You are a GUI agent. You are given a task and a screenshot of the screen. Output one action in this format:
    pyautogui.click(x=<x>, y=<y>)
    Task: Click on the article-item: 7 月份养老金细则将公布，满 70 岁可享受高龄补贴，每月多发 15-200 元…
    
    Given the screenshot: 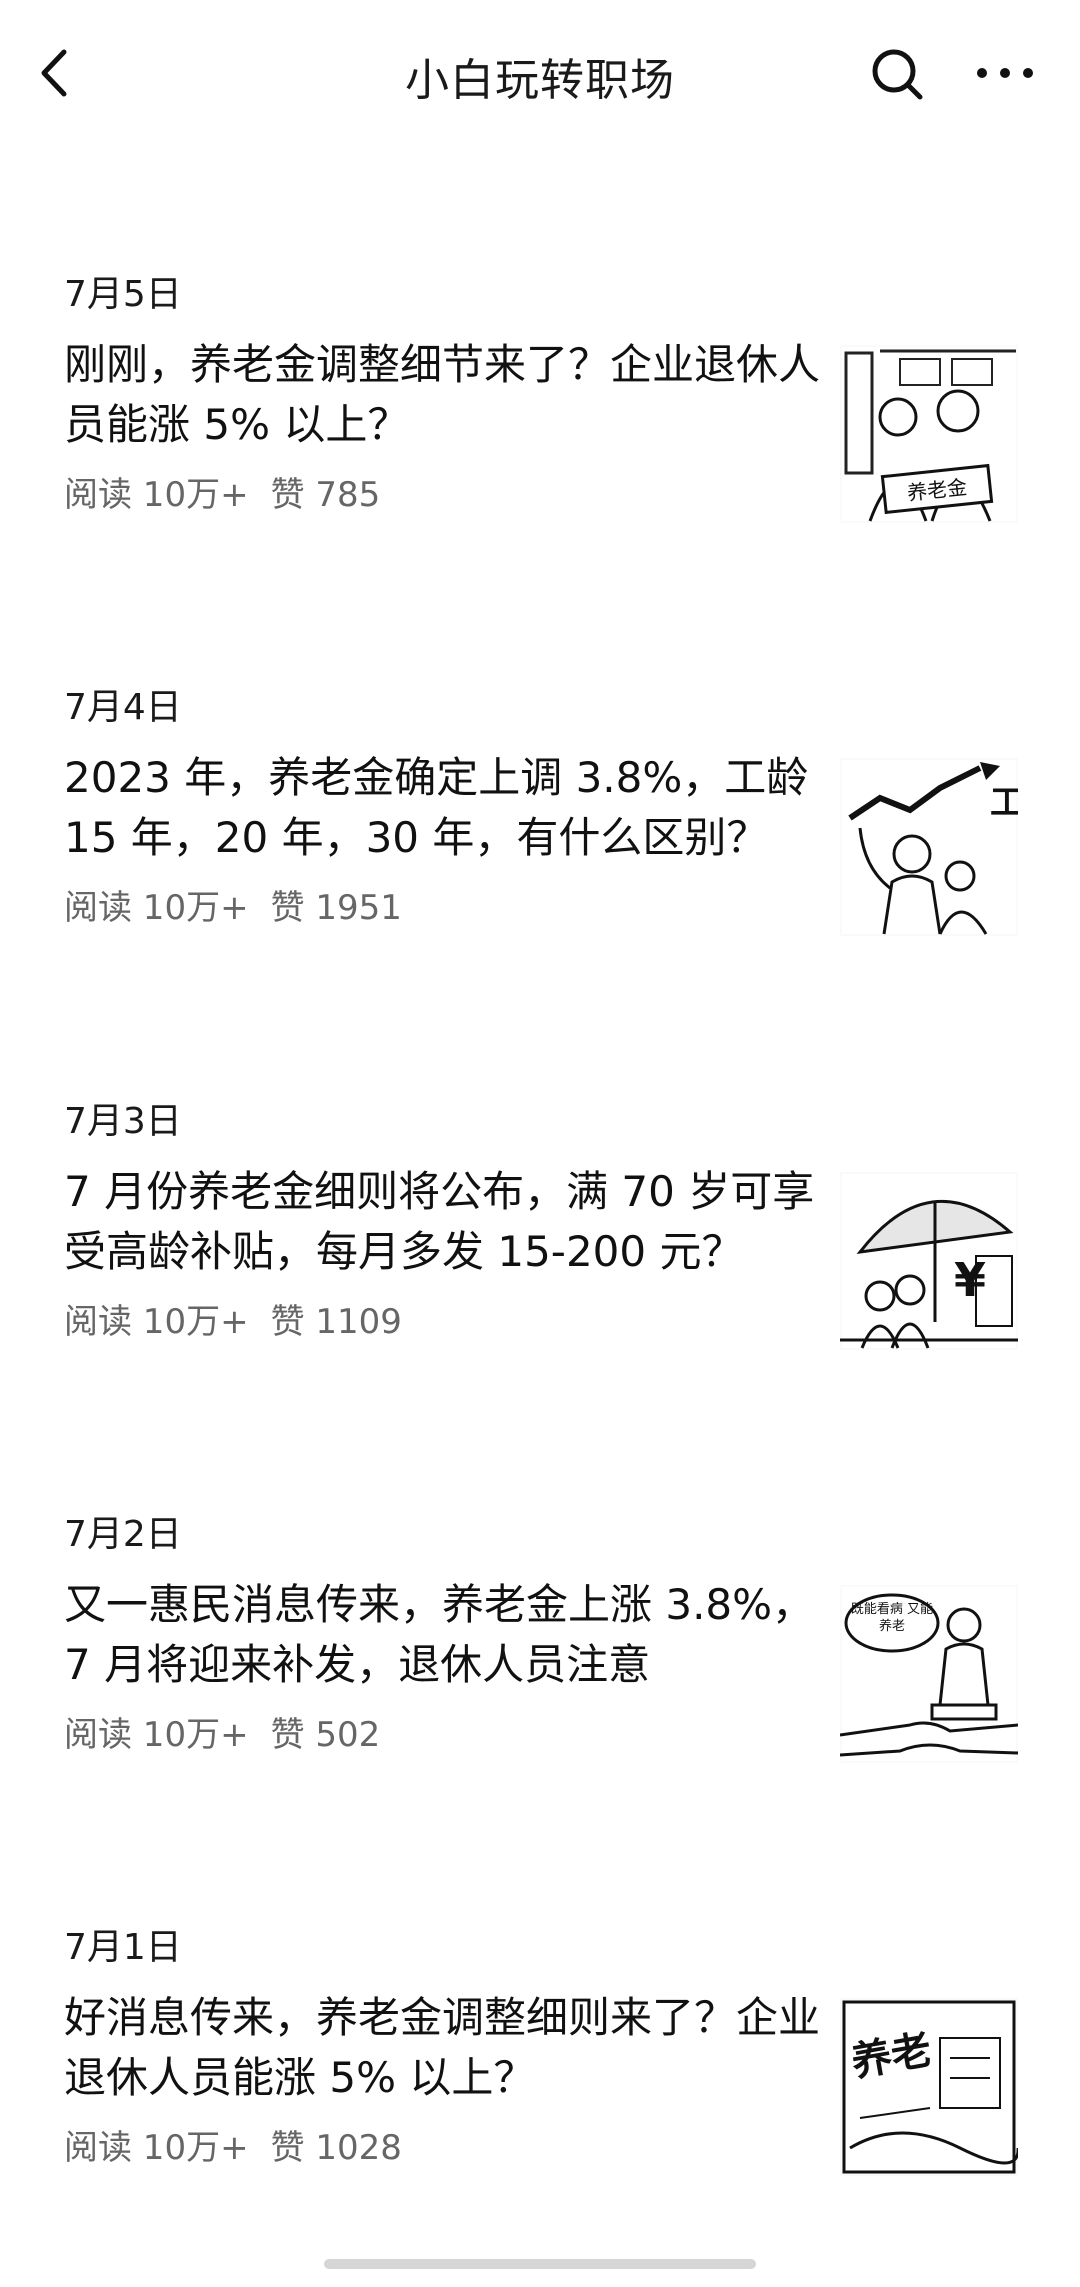 What is the action you would take?
    pyautogui.click(x=540, y=1262)
    